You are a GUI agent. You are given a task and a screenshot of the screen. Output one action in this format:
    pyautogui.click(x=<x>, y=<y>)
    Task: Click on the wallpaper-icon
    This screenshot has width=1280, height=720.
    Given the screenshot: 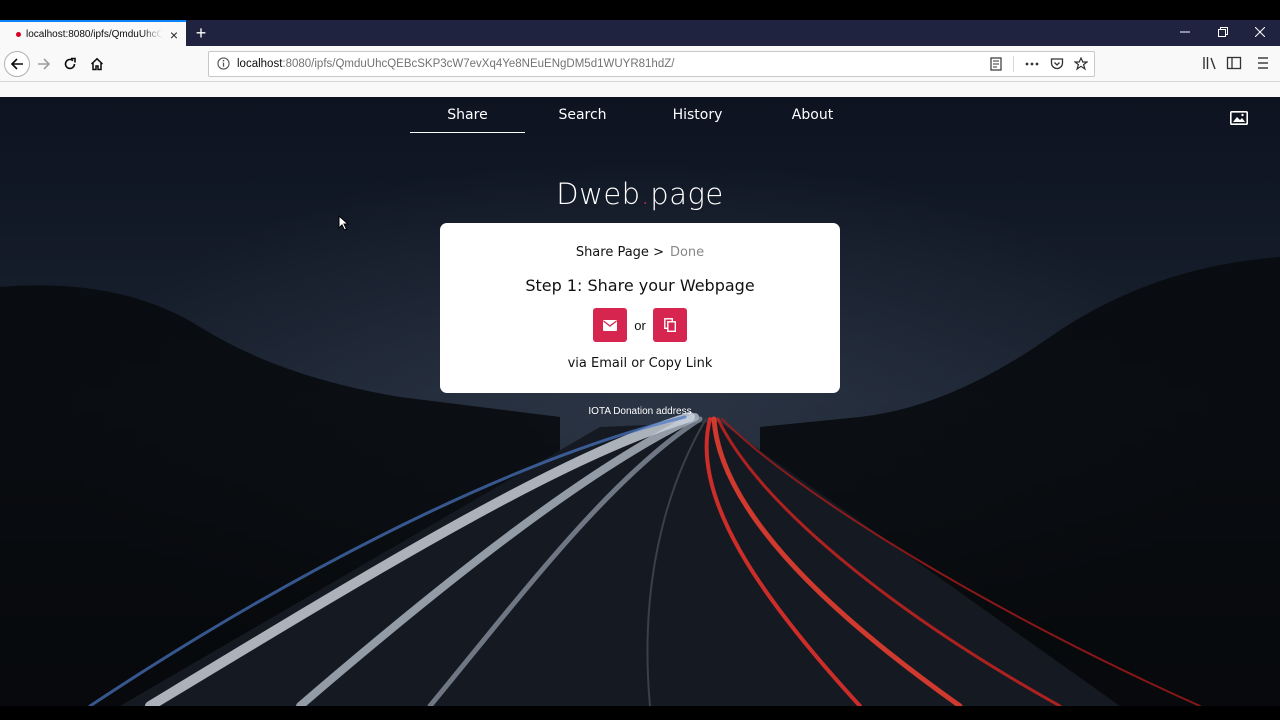 What is the action you would take?
    pyautogui.click(x=1239, y=118)
    